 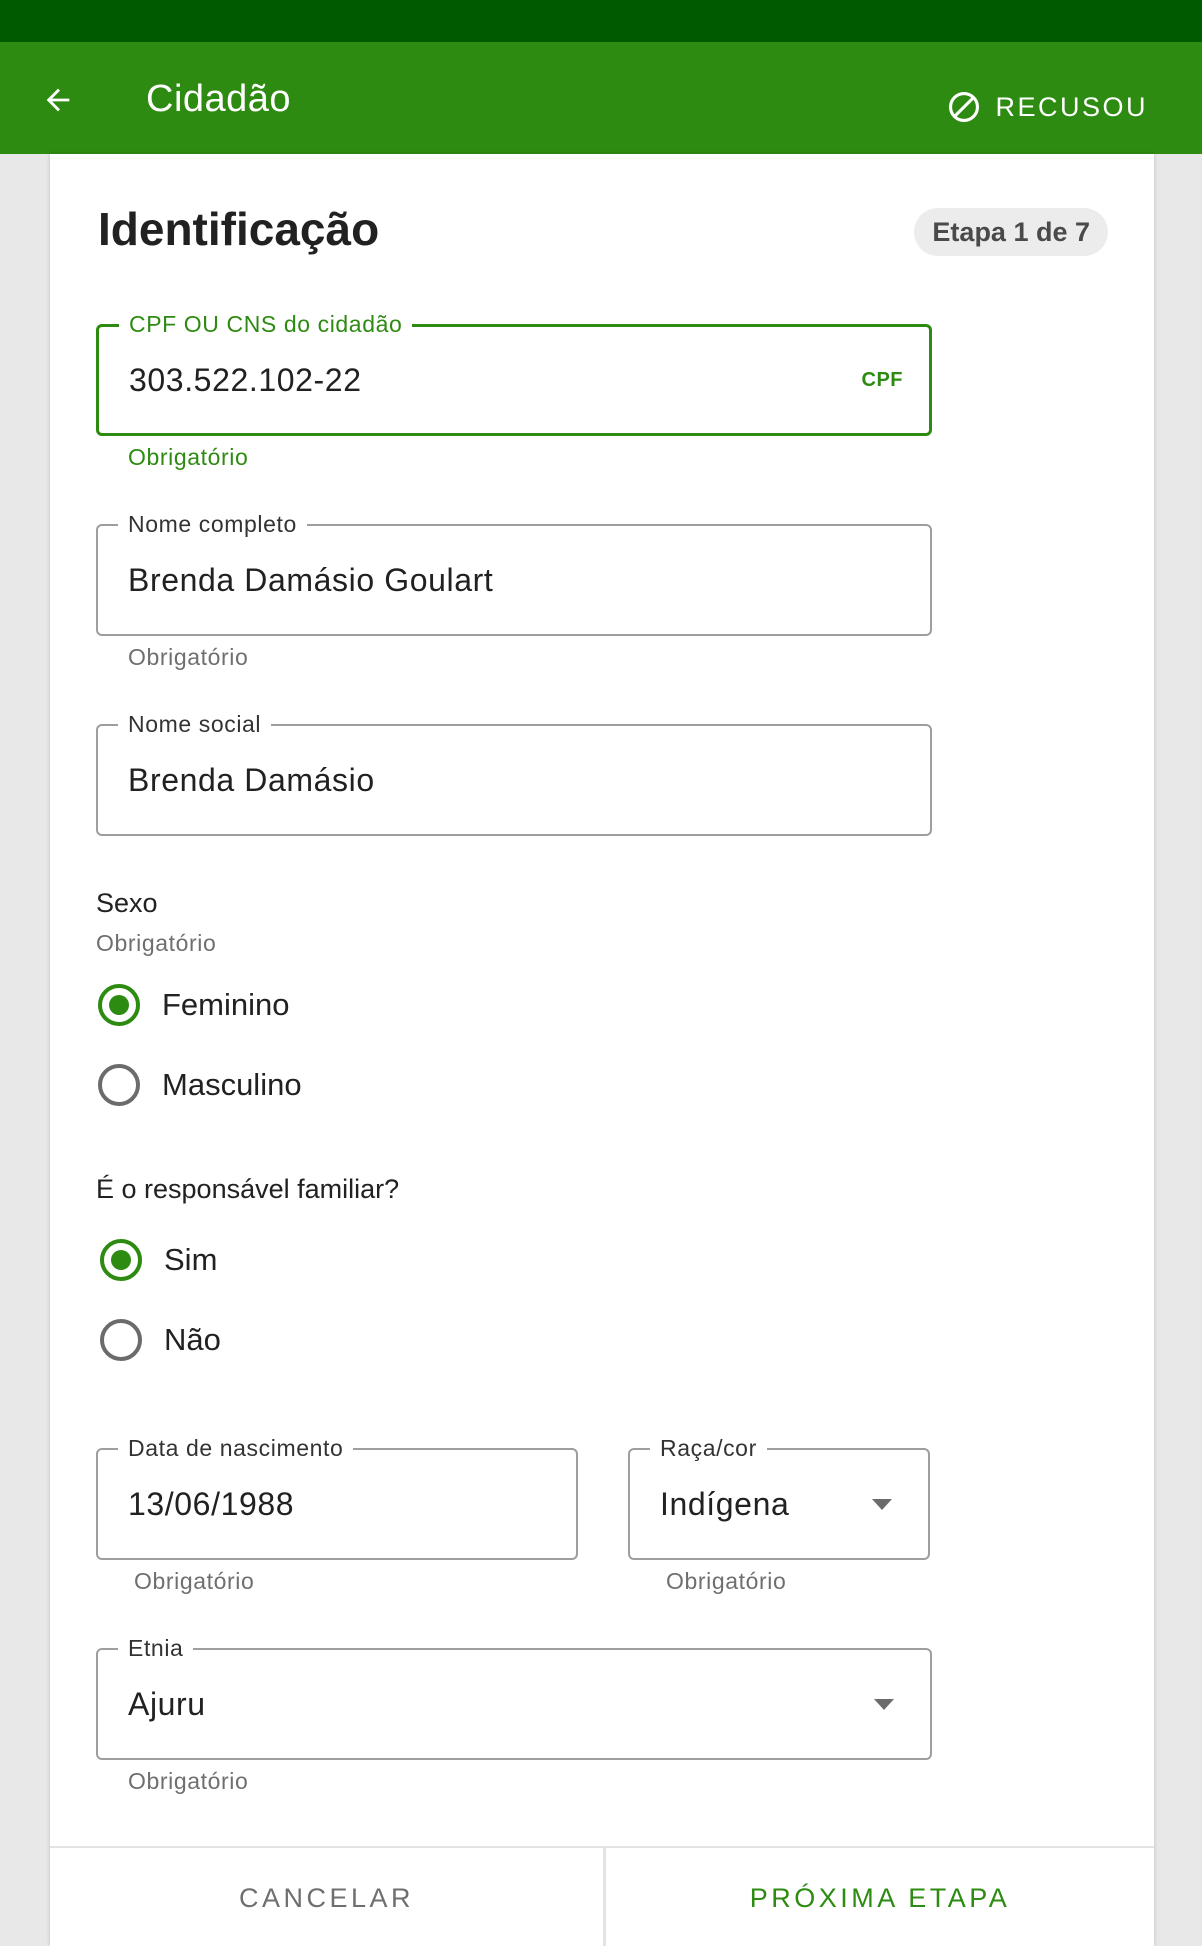 I want to click on ethnicity-select: Etnia Ajuru, so click(x=514, y=1696).